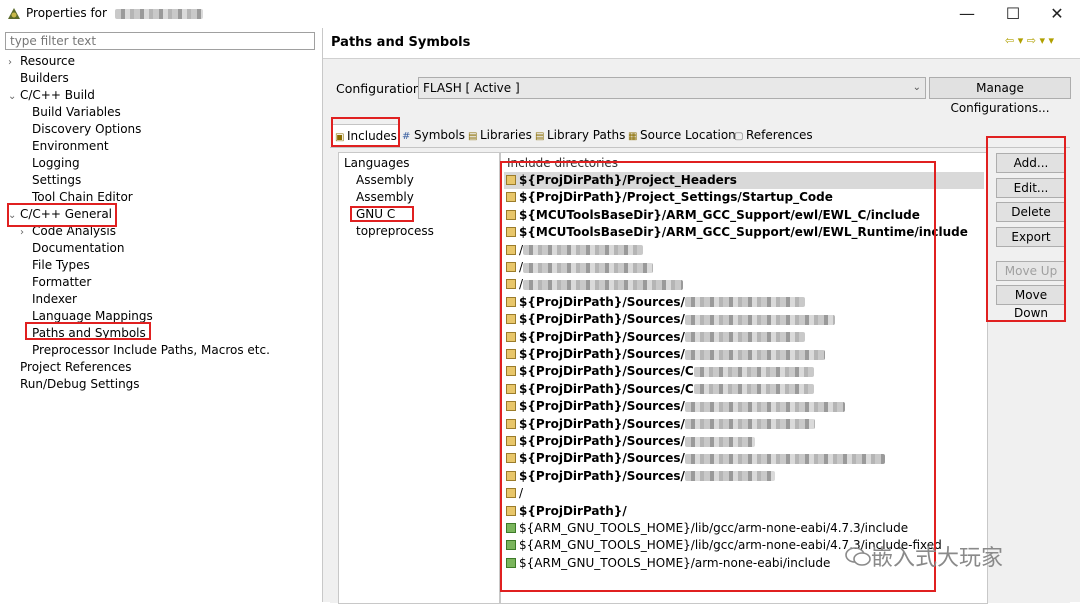 The width and height of the screenshot is (1080, 604). Describe the element at coordinates (1029, 40) in the screenshot. I see `history-nav-arrows: ⇦ ▾ ⇨ ▾ ▾` at that location.